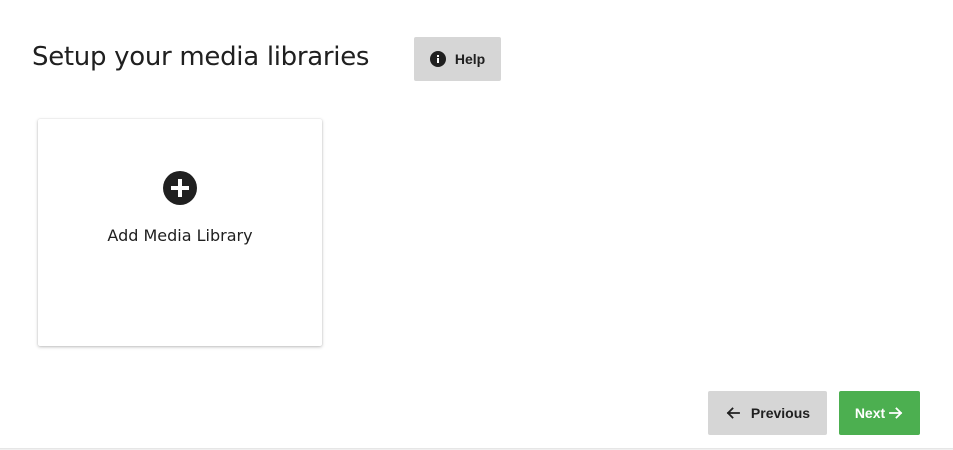 The image size is (953, 450). What do you see at coordinates (896, 413) in the screenshot?
I see `arrow-right-icon` at bounding box center [896, 413].